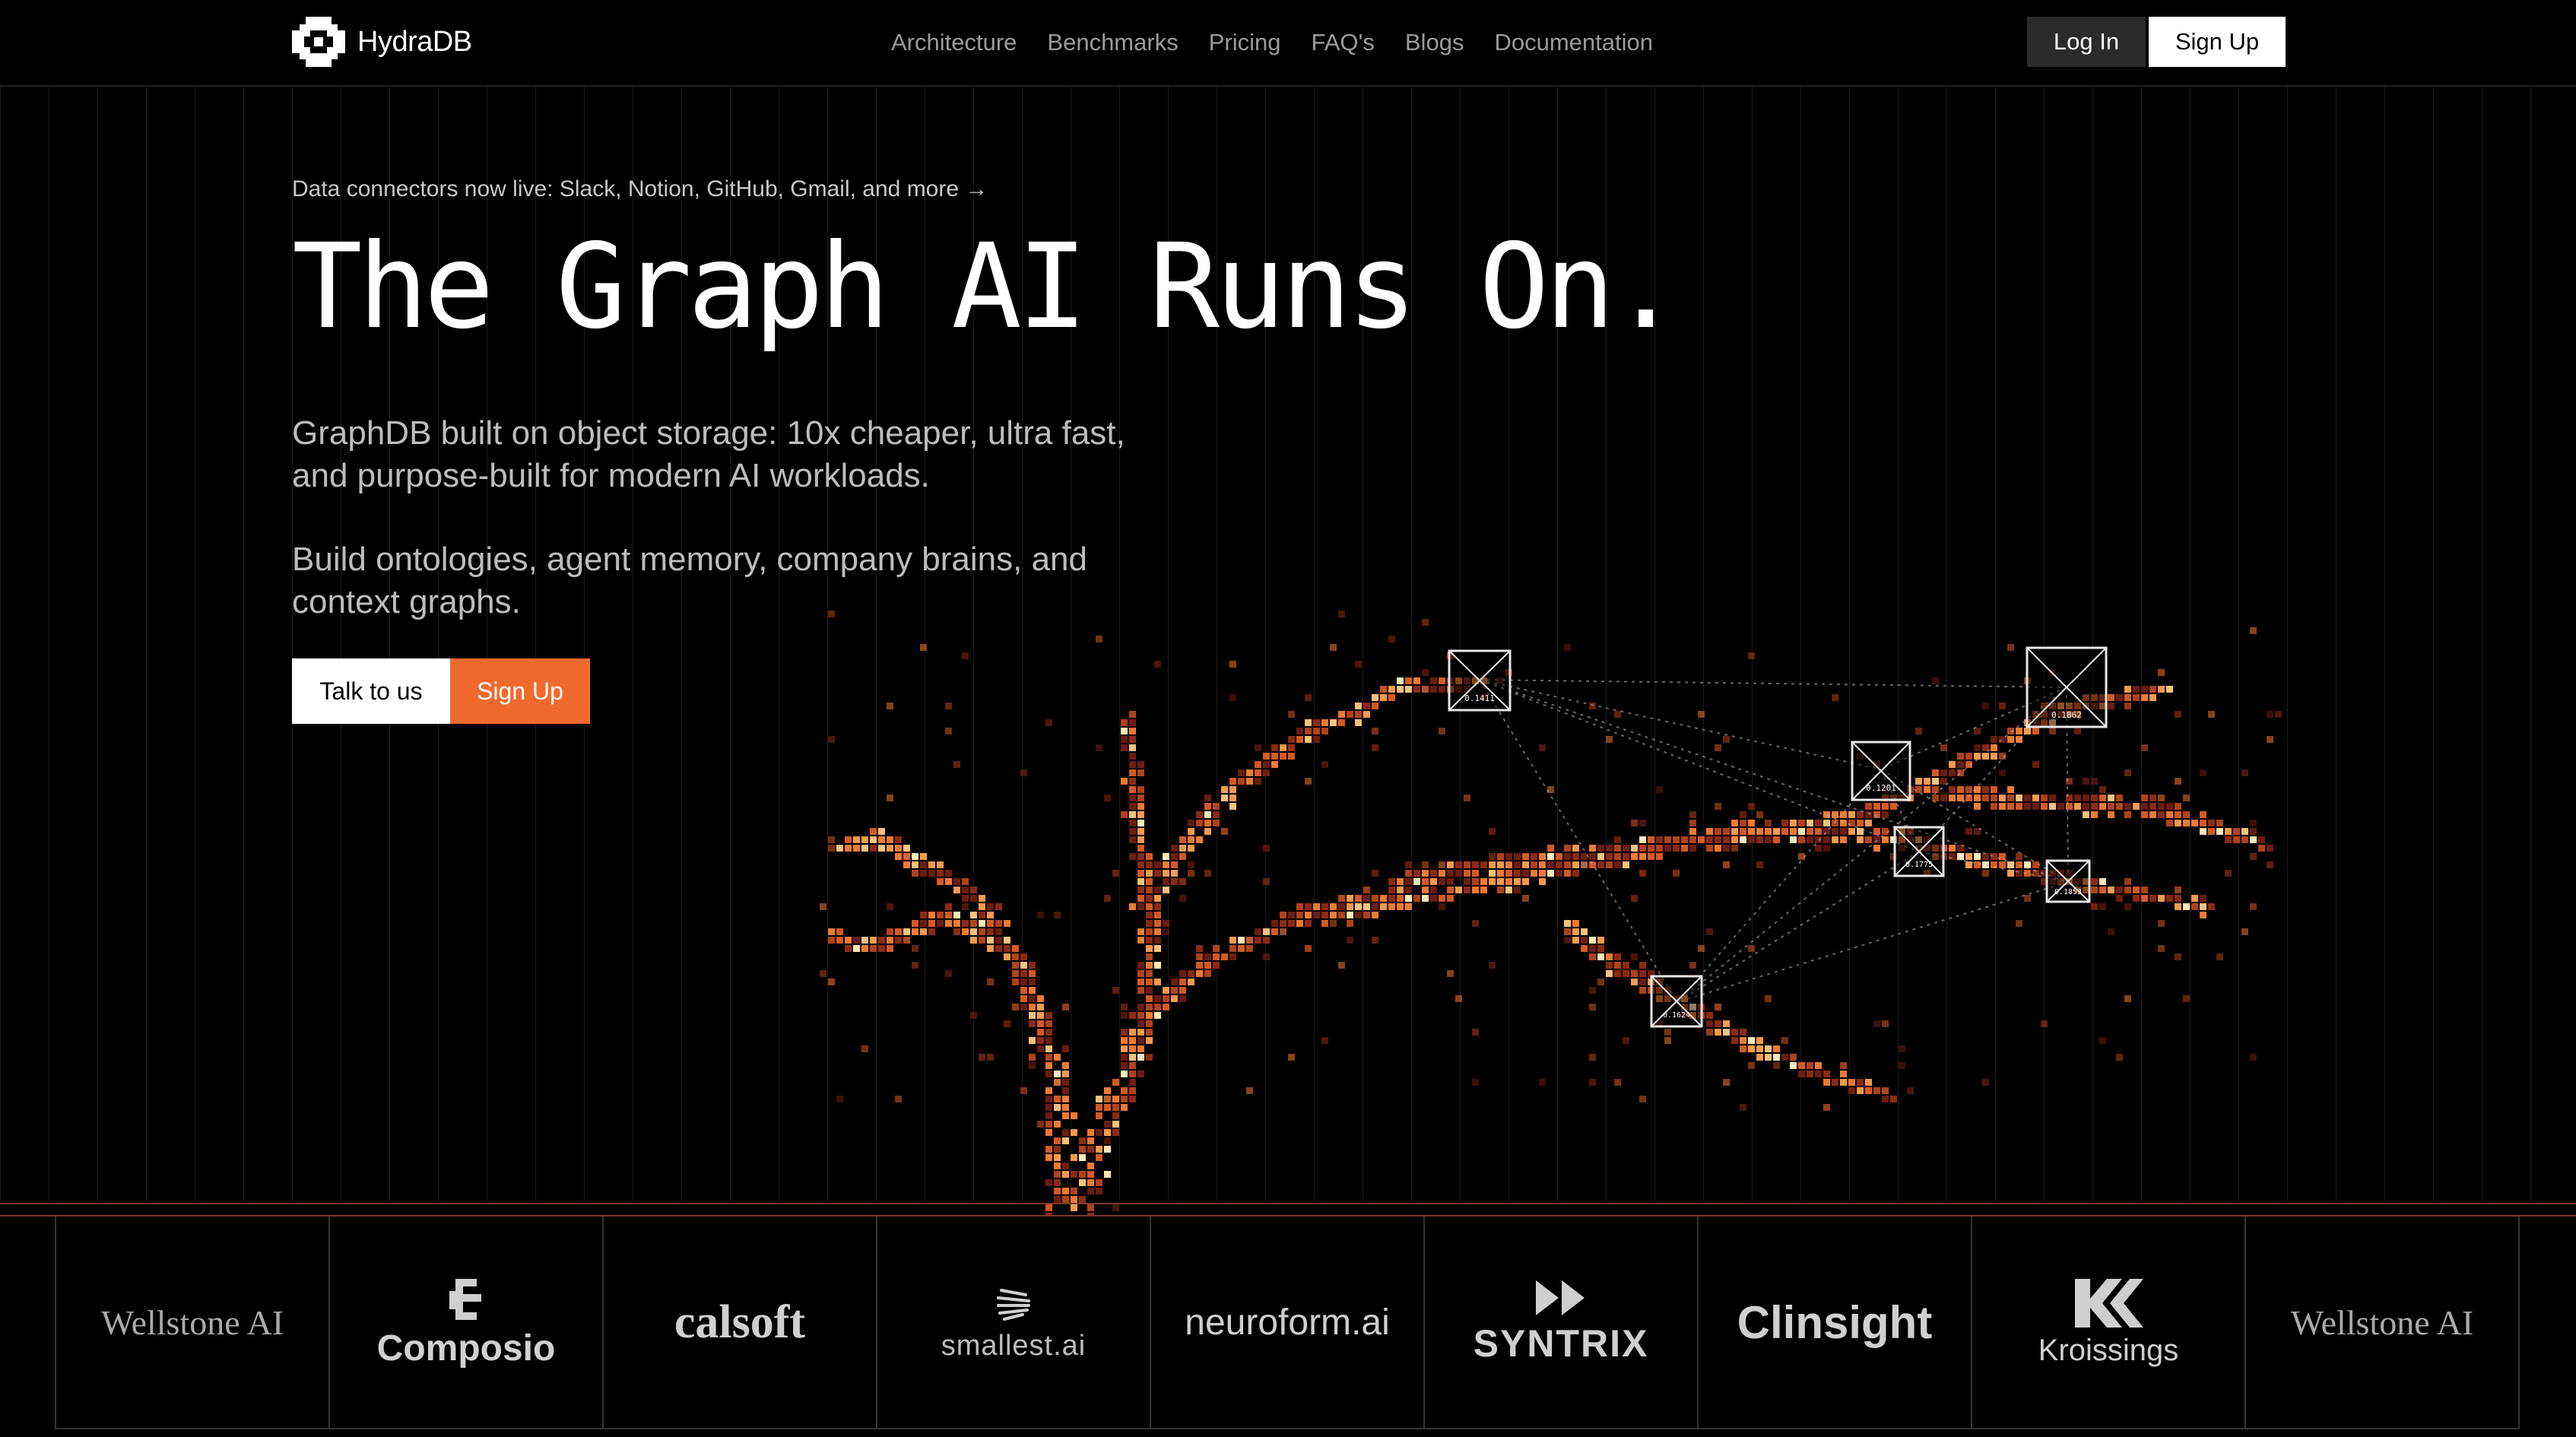 The image size is (2576, 1437). Describe the element at coordinates (1561, 1297) in the screenshot. I see `syntrix-fast-forward-icon` at that location.